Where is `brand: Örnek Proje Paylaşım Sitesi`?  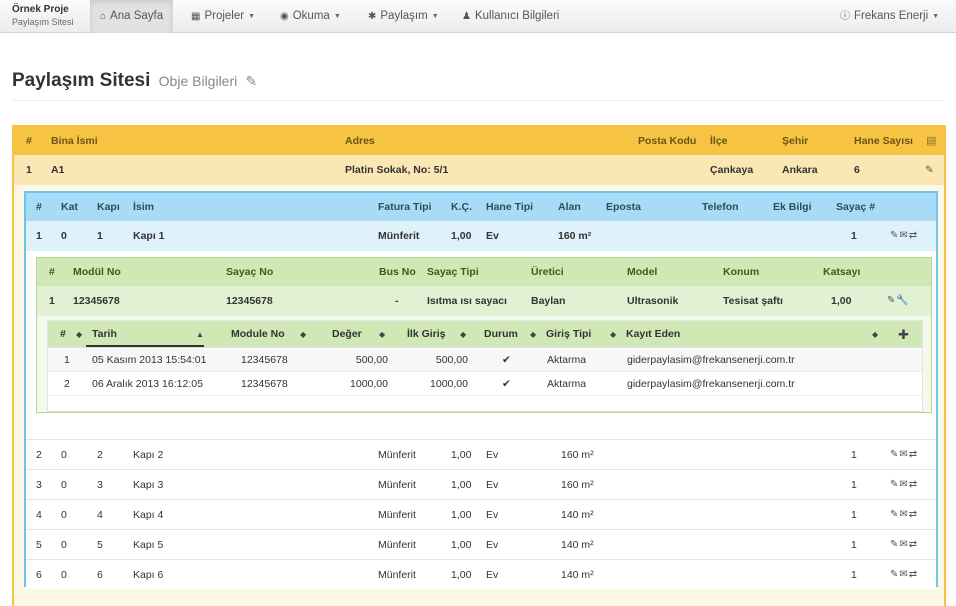
brand: Örnek Proje Paylaşım Sitesi is located at coordinates (43, 16).